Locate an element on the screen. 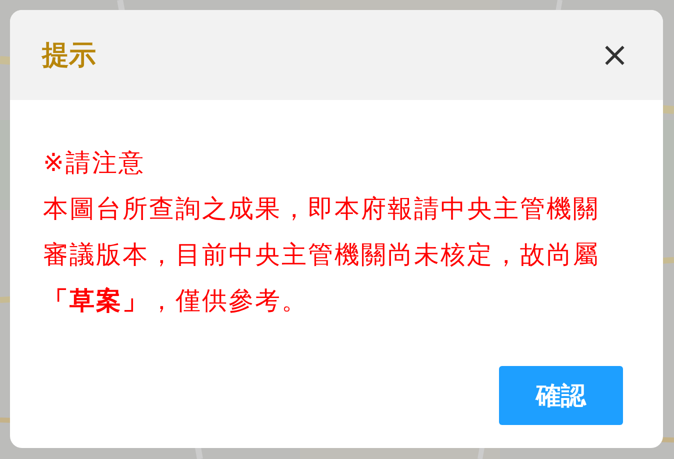 The height and width of the screenshot is (459, 674). dialog-title: 提示 is located at coordinates (69, 56).